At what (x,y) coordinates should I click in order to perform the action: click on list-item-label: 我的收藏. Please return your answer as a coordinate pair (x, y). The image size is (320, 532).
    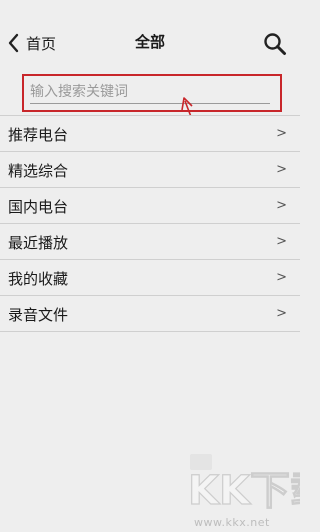
    Looking at the image, I should click on (38, 279).